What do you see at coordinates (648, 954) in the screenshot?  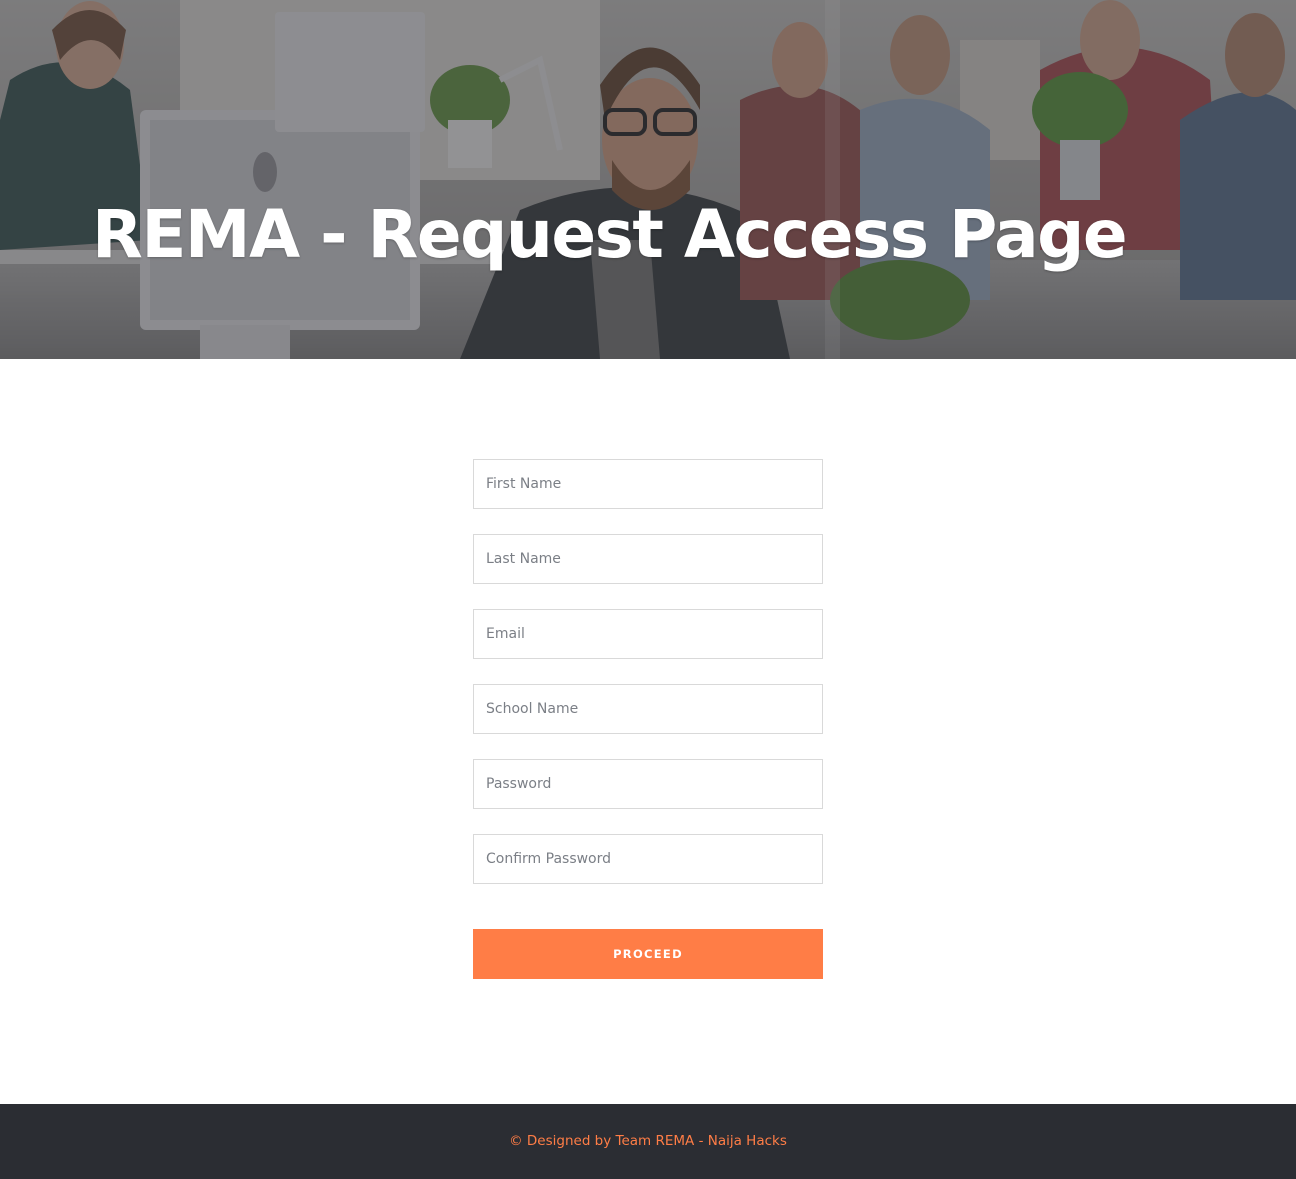 I see `proceed-button: PROCEED` at bounding box center [648, 954].